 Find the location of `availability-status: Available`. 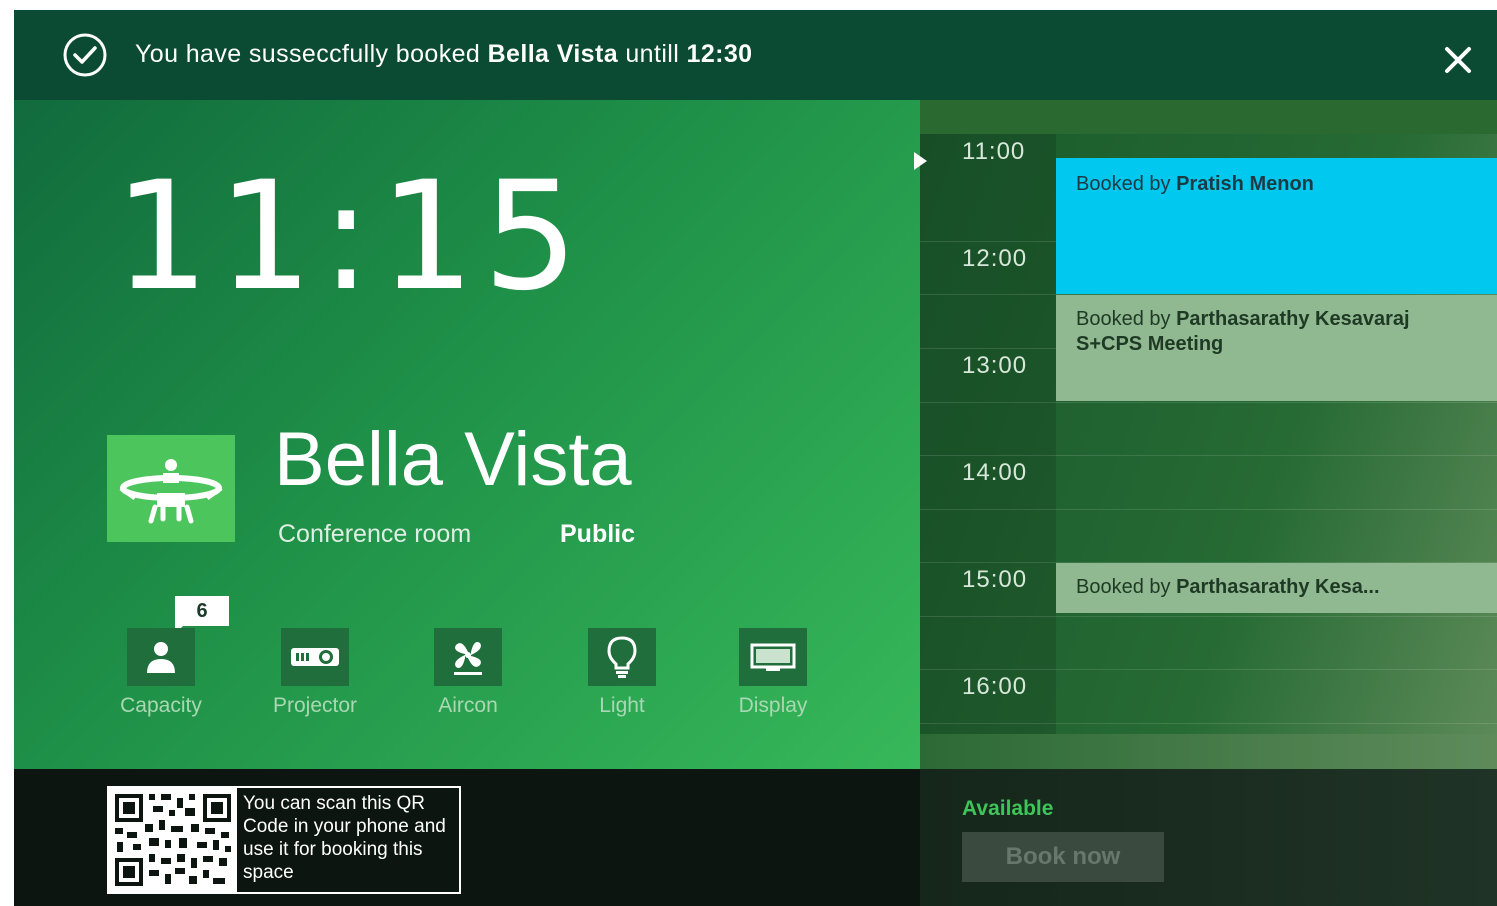

availability-status: Available is located at coordinates (1008, 808).